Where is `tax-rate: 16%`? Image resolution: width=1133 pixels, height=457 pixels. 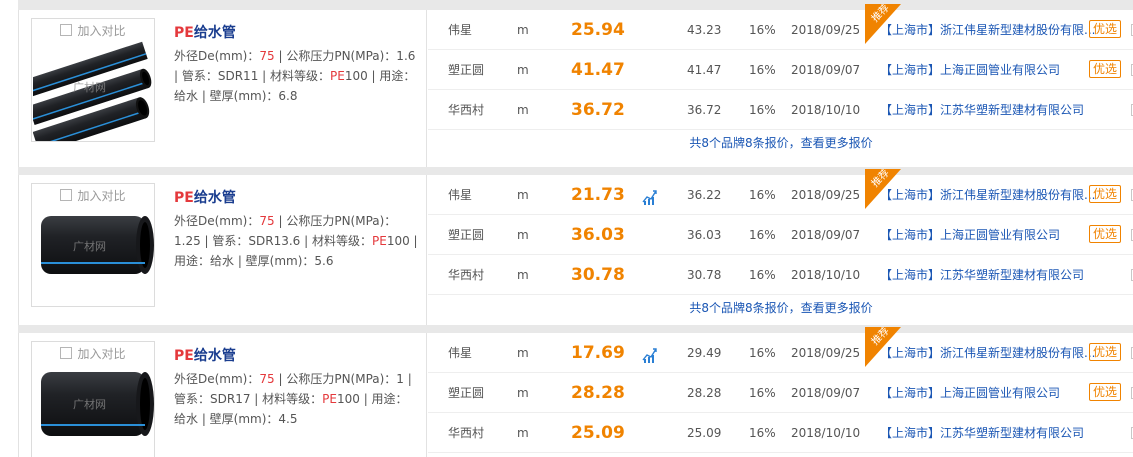 tax-rate: 16% is located at coordinates (762, 70).